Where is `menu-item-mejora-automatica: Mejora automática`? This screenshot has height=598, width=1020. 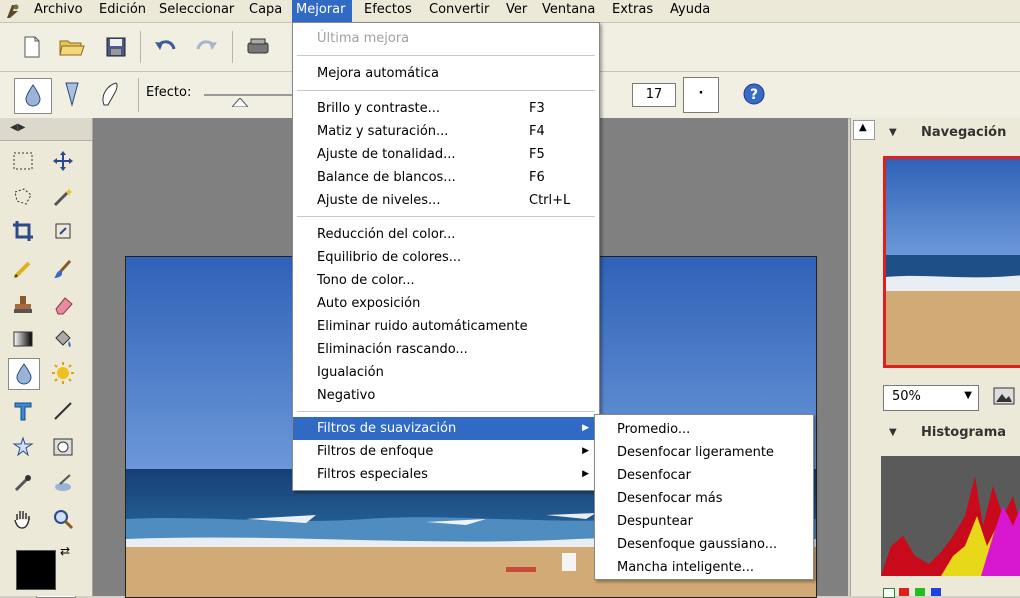
menu-item-mejora-automatica: Mejora automática is located at coordinates (446, 73).